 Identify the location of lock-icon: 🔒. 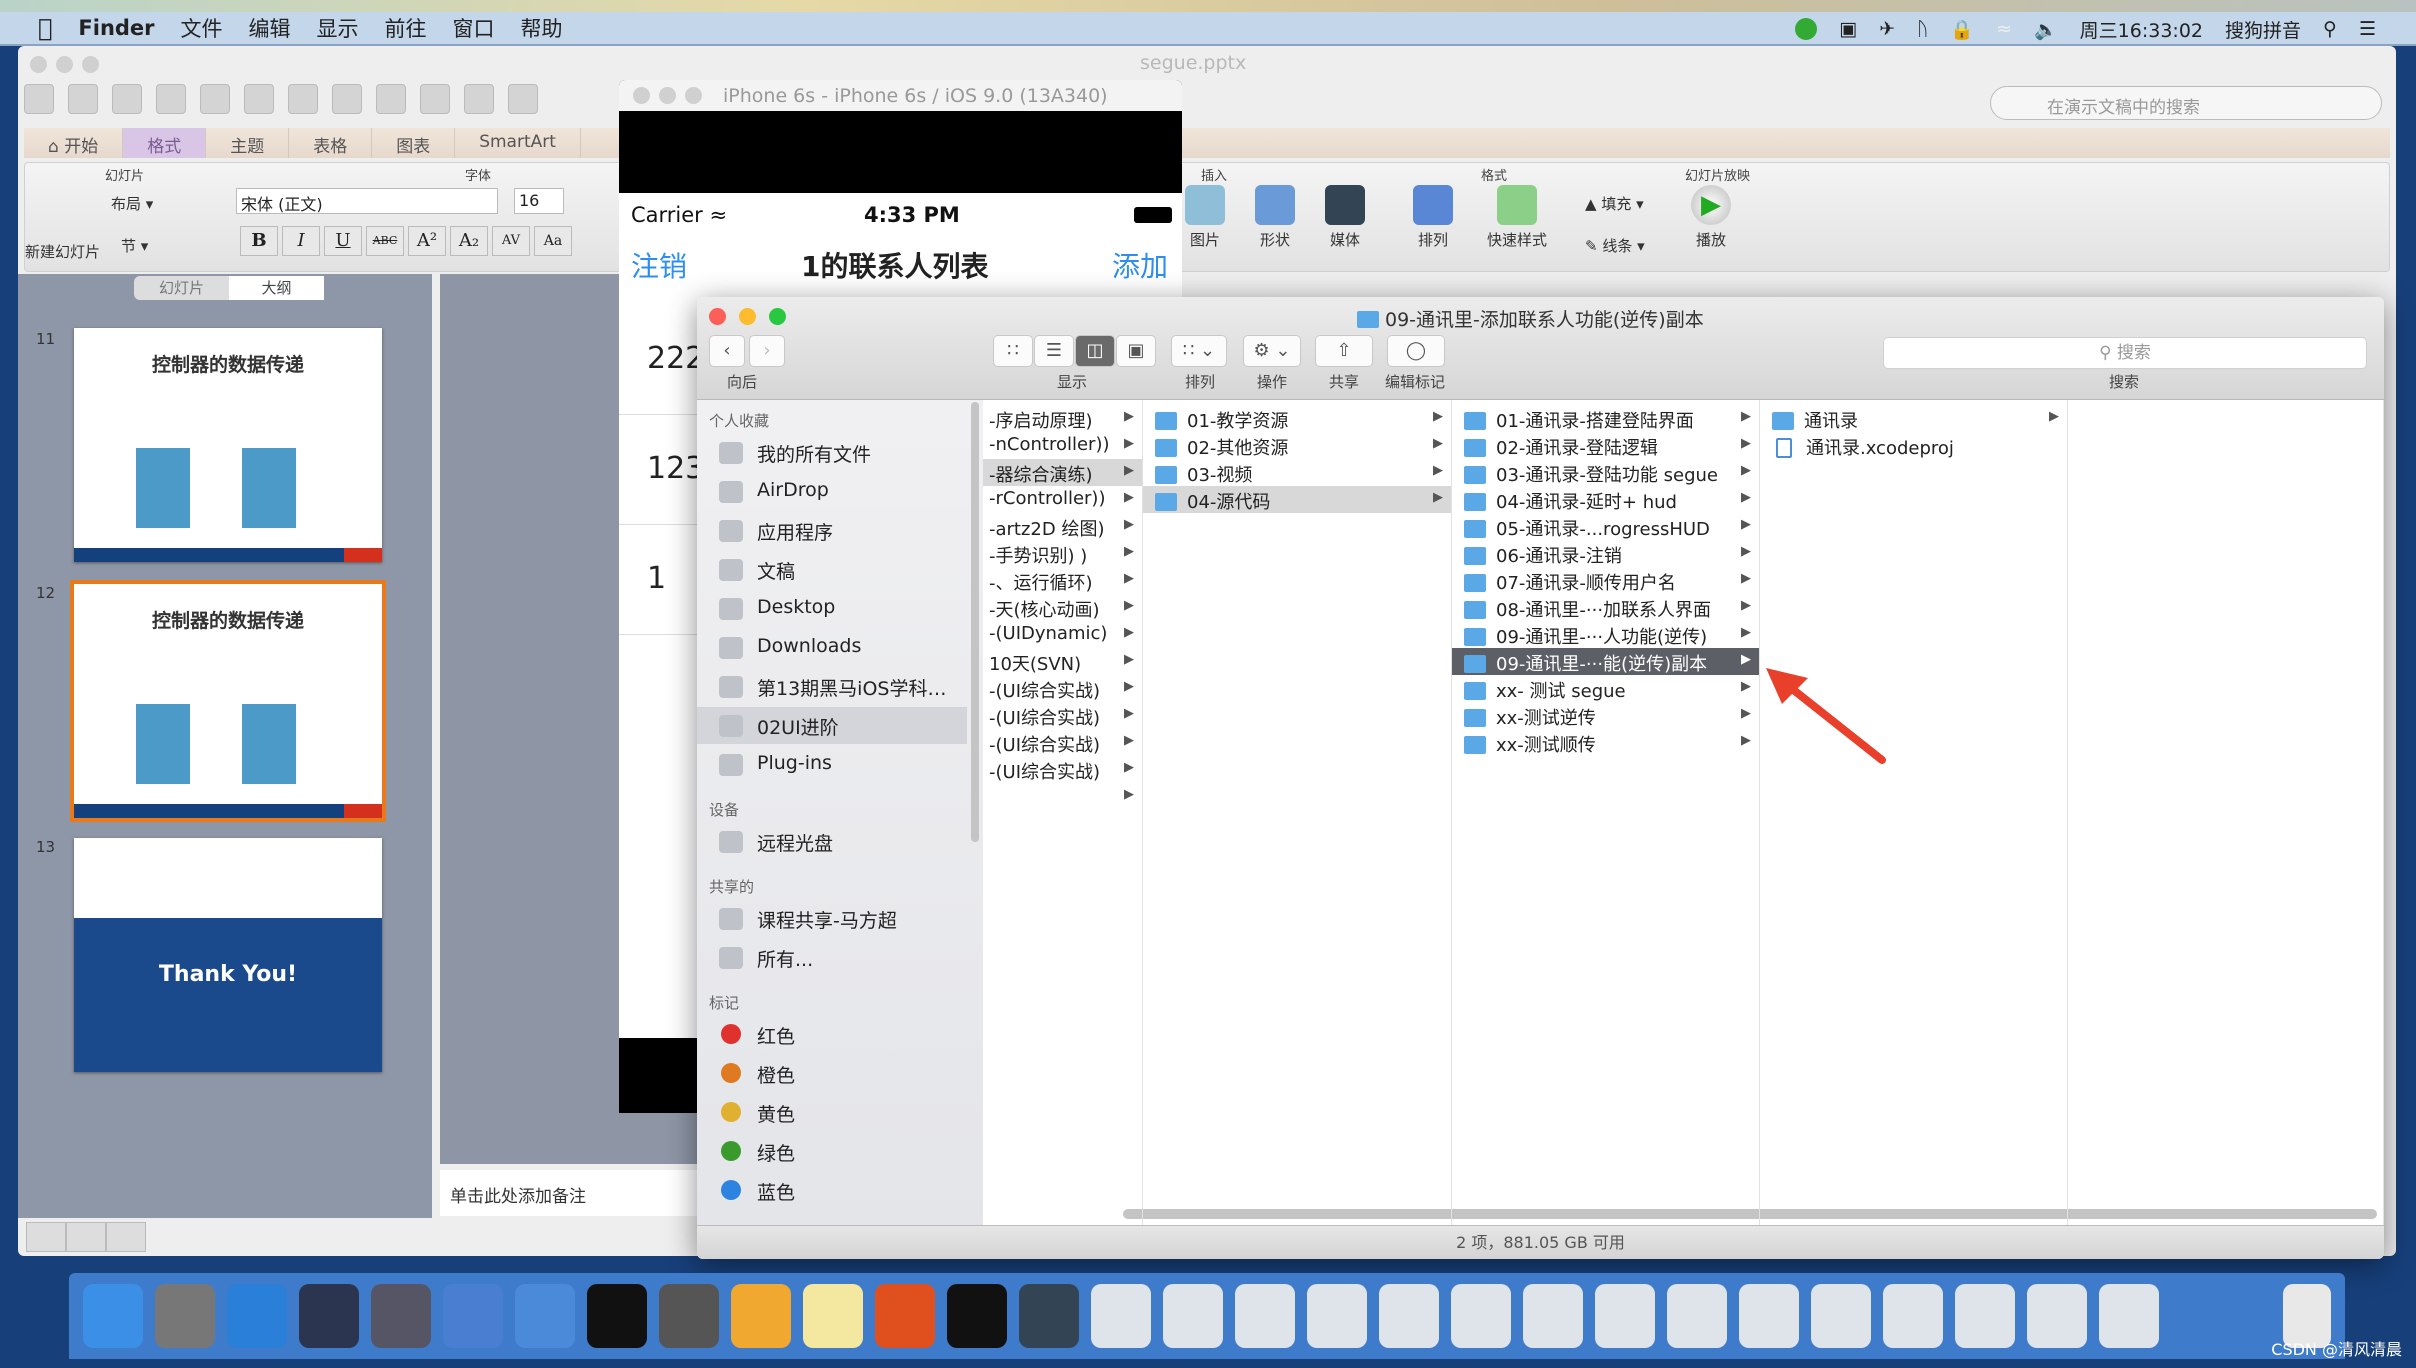
(1962, 29).